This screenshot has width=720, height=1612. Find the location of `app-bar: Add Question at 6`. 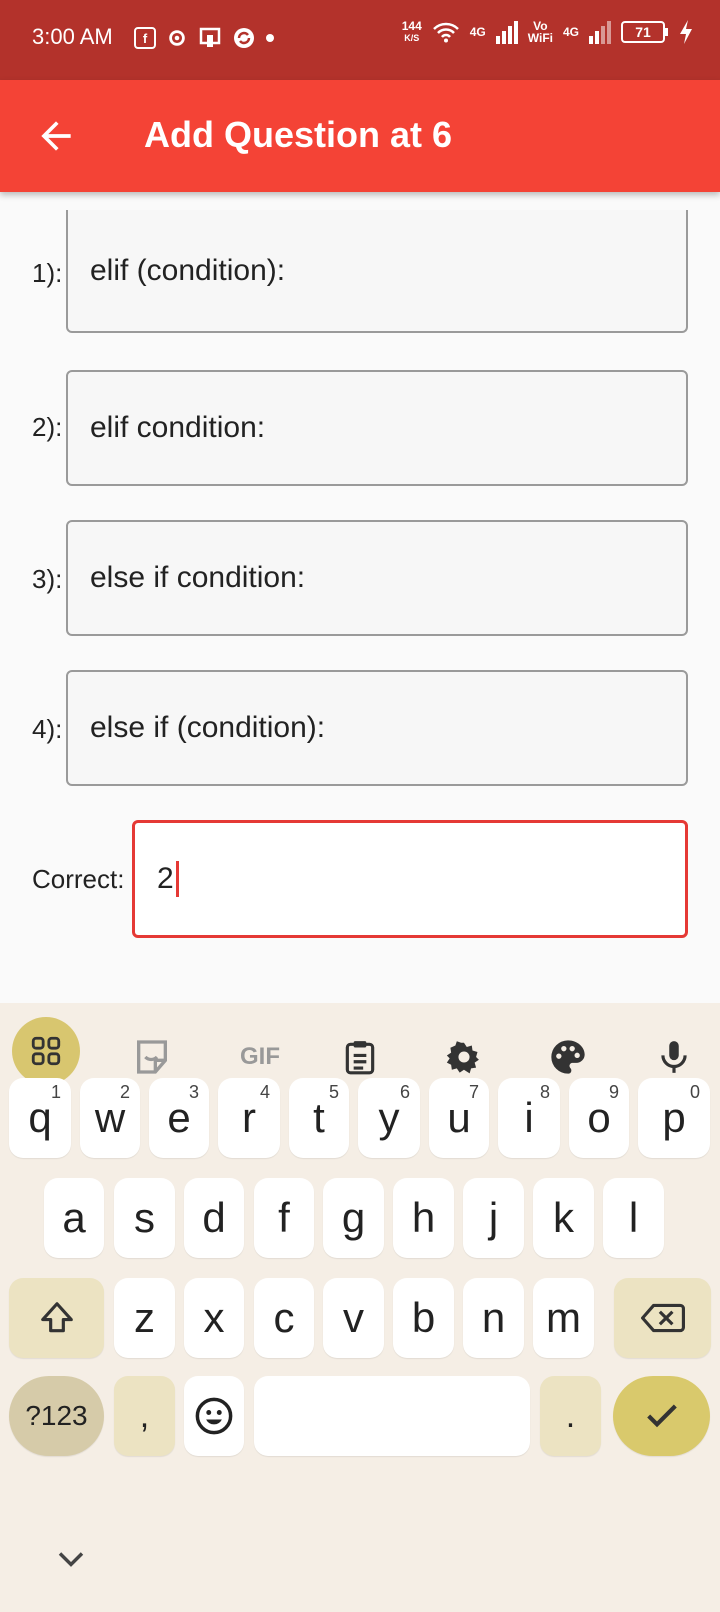

app-bar: Add Question at 6 is located at coordinates (360, 136).